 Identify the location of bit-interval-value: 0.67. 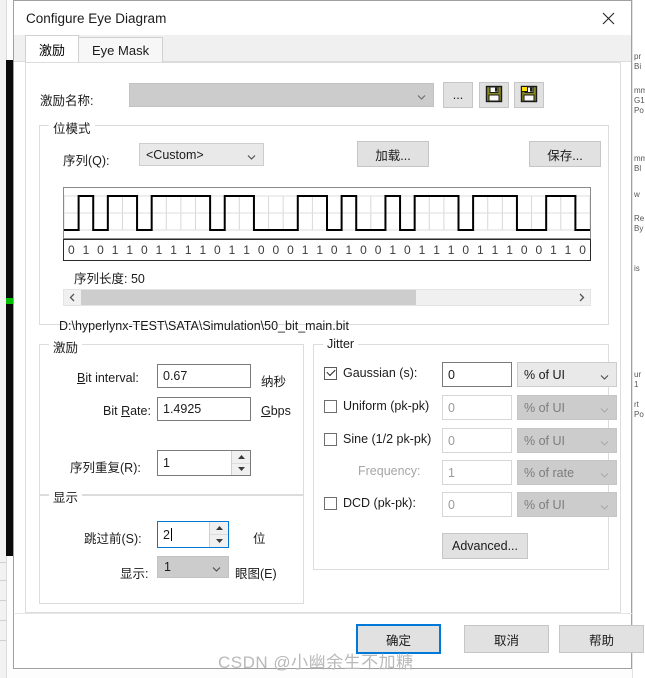
(175, 376).